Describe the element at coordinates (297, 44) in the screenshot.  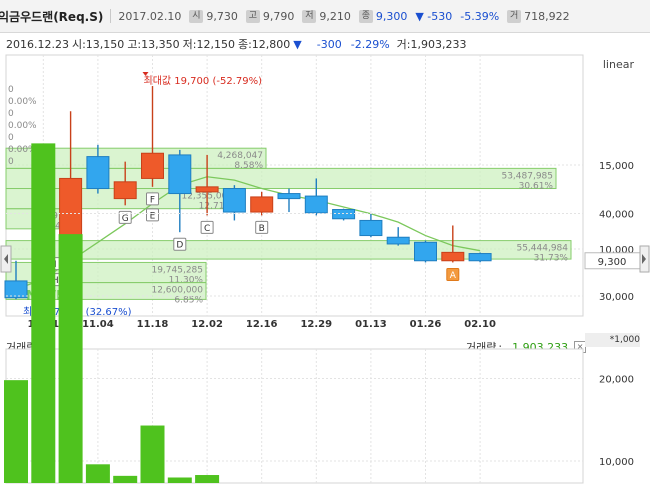
I see `info-arrow-icon: ▼` at that location.